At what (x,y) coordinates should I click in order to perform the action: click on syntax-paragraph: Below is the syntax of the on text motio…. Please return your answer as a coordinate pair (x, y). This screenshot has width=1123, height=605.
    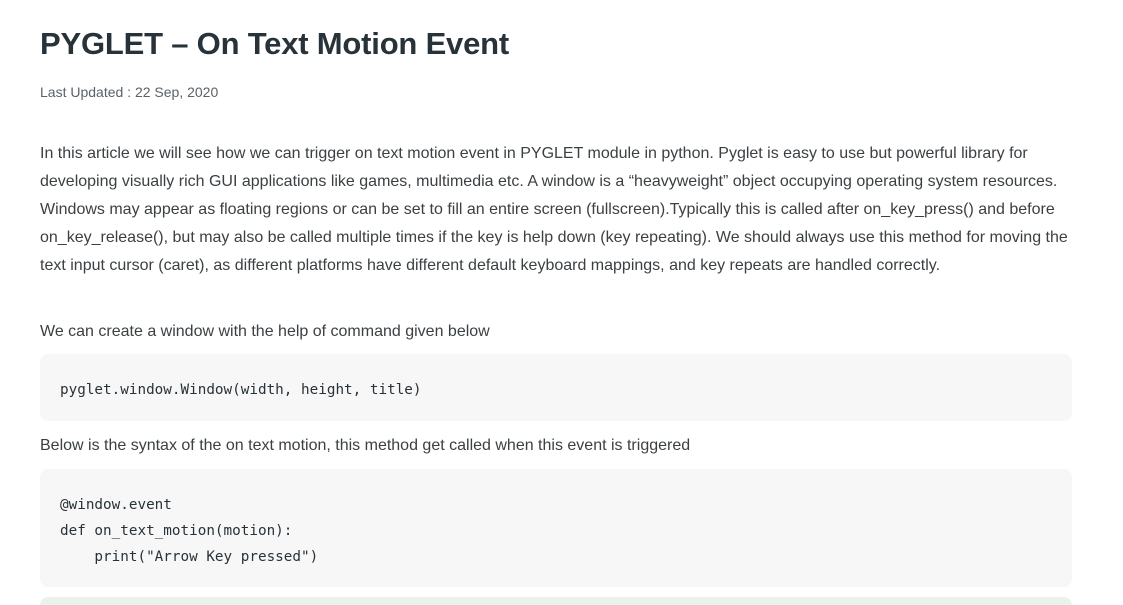
    Looking at the image, I should click on (365, 445).